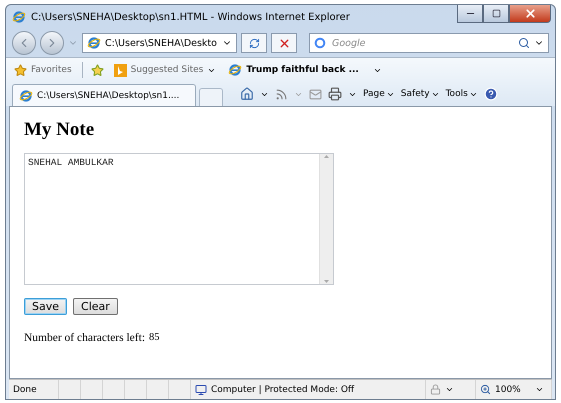  I want to click on refresh-icon, so click(254, 43).